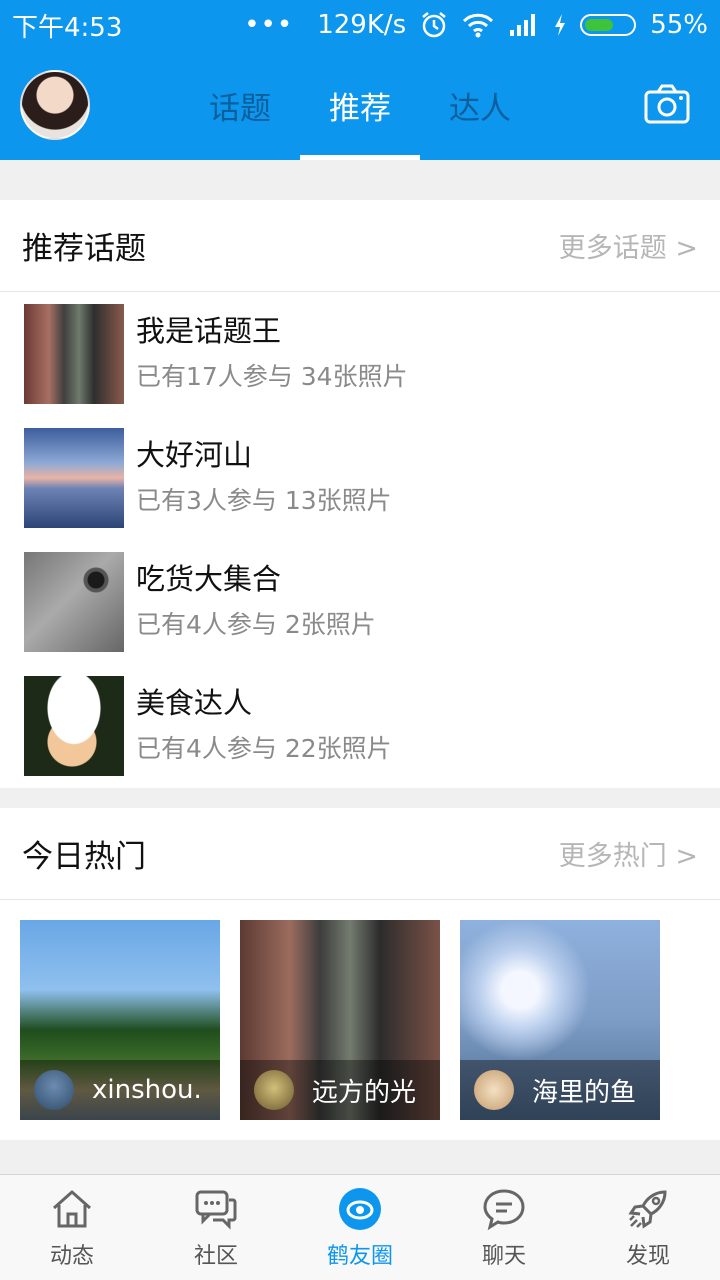 The height and width of the screenshot is (1280, 720). I want to click on top-tabs: 话题 推荐 达人, so click(360, 105).